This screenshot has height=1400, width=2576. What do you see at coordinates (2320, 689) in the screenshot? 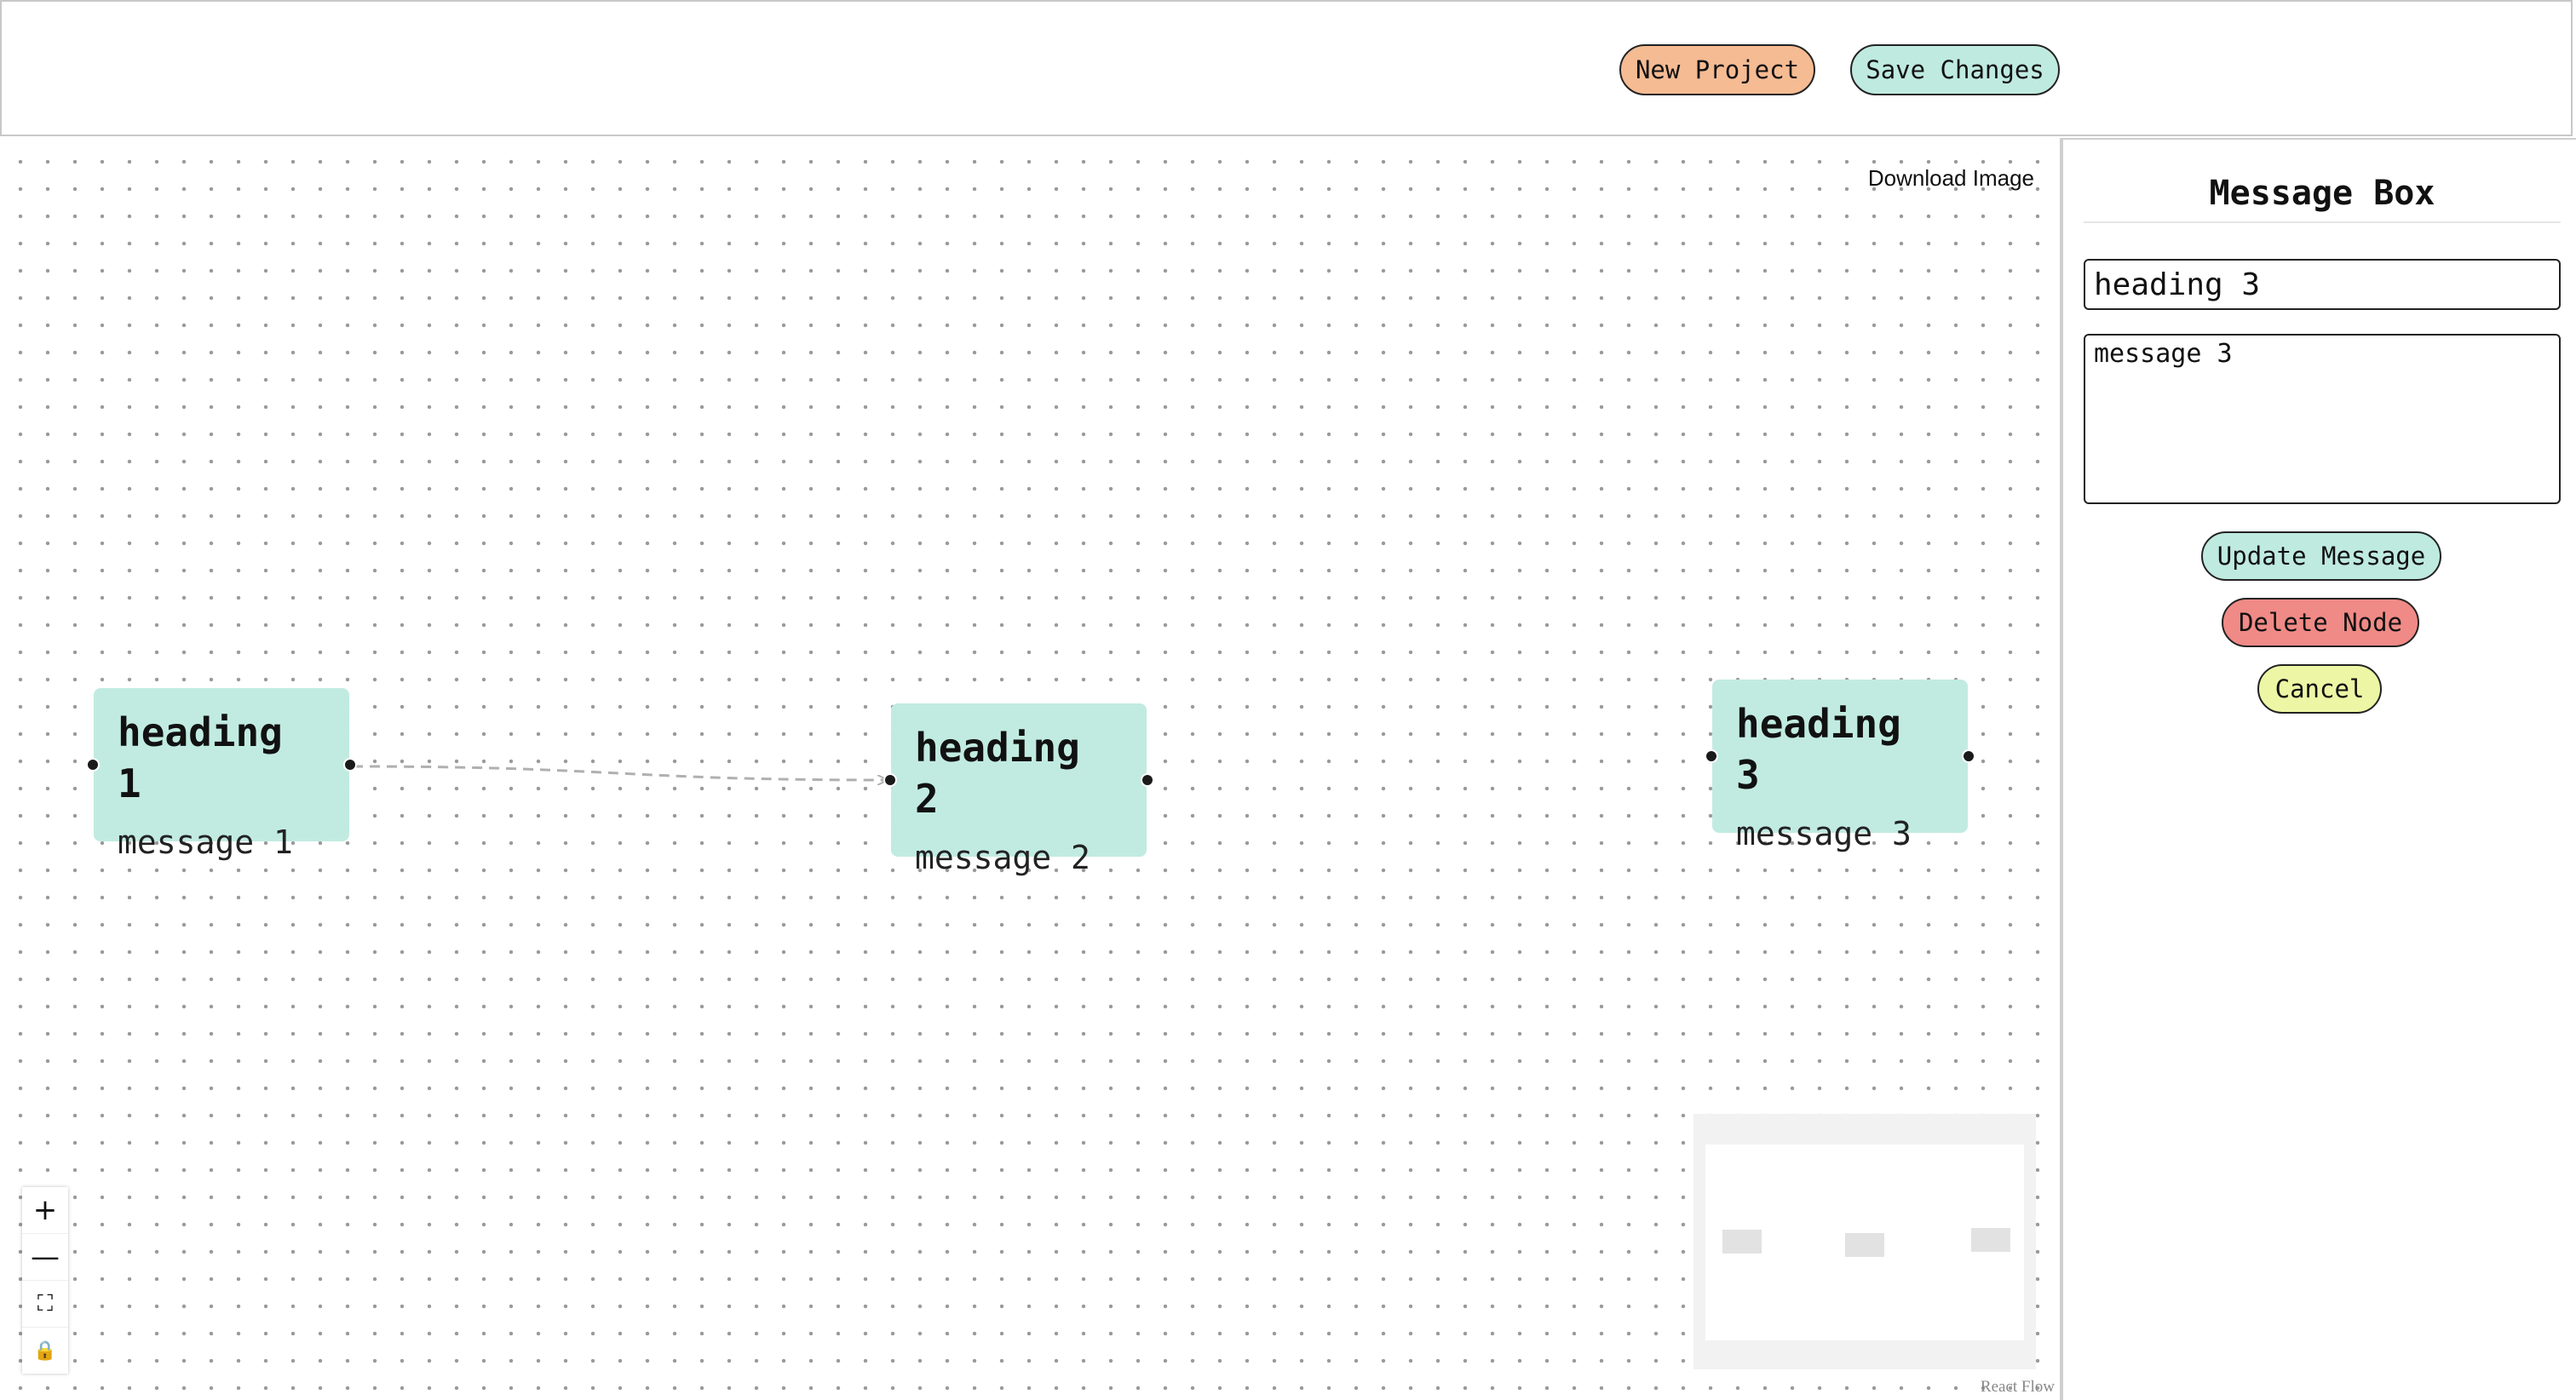
I see `cancel-button: Cancel` at bounding box center [2320, 689].